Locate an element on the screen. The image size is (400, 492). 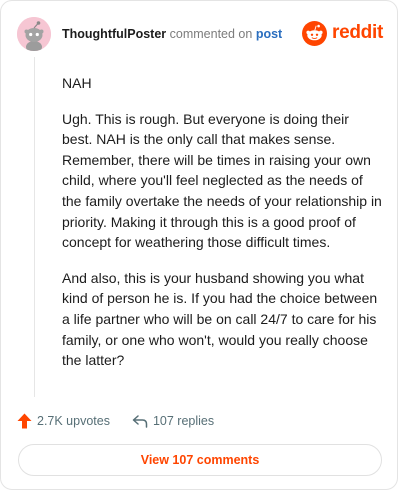
post-link: post is located at coordinates (269, 34).